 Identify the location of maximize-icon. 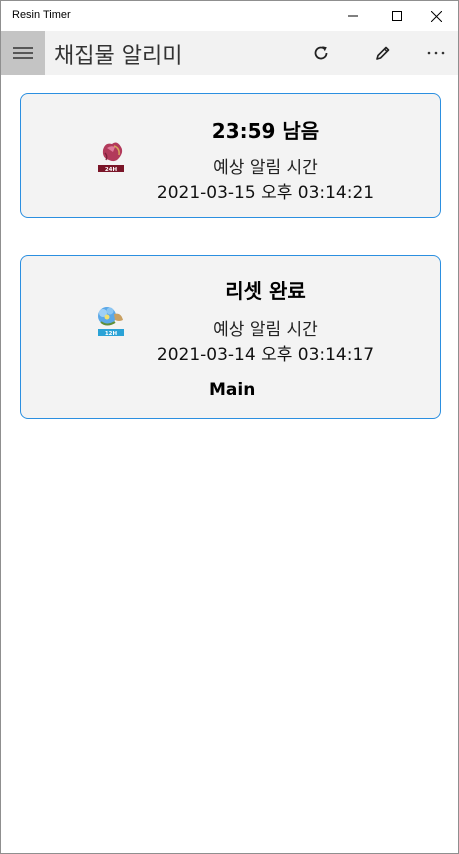
(396, 16).